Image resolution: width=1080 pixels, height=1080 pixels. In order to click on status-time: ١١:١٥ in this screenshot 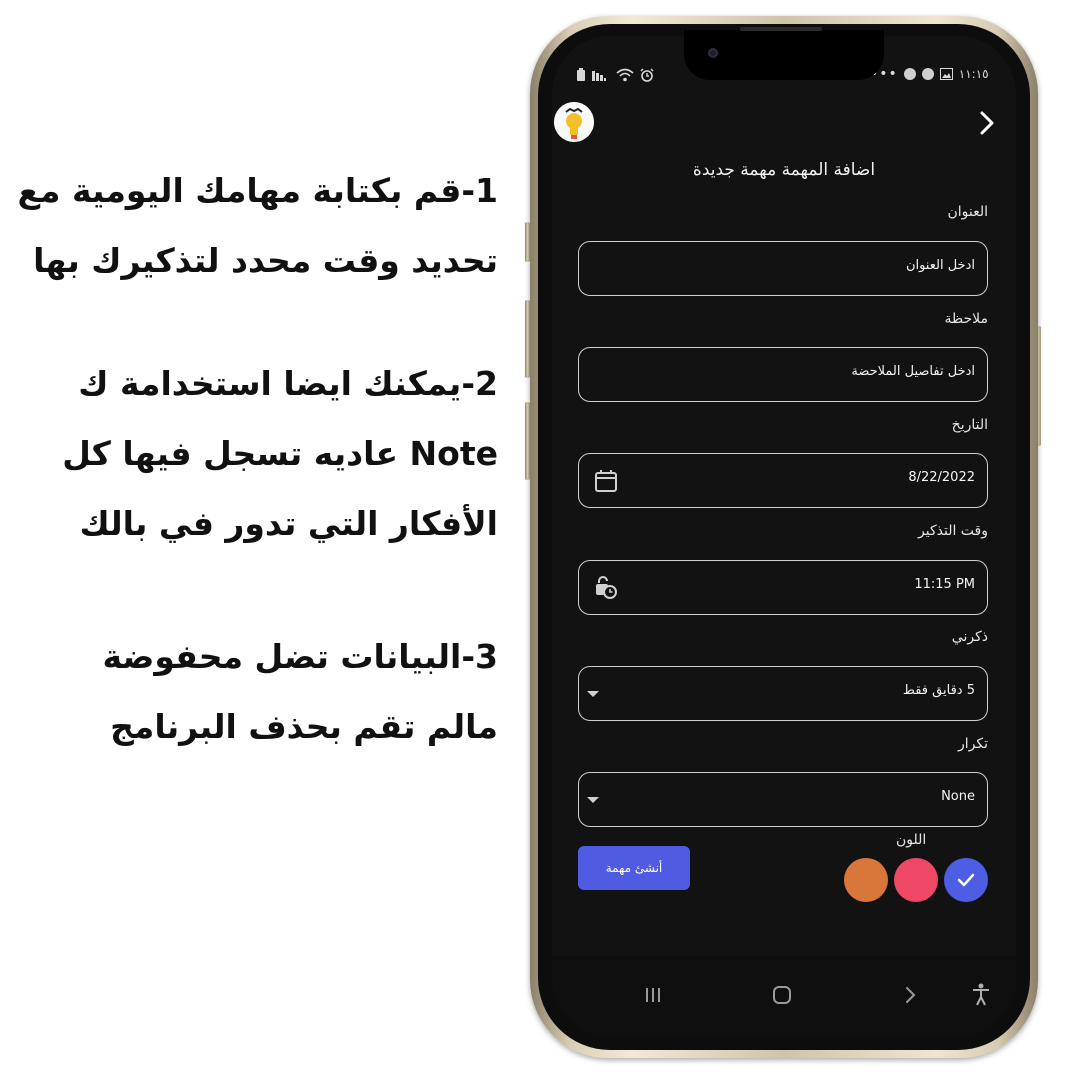, I will do `click(973, 74)`.